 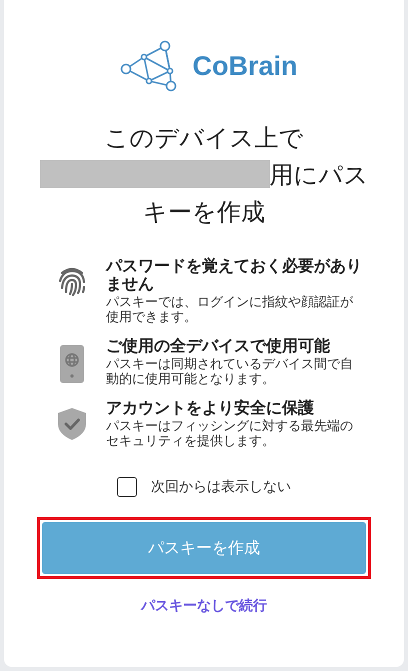 What do you see at coordinates (127, 487) in the screenshot?
I see `checkbox` at bounding box center [127, 487].